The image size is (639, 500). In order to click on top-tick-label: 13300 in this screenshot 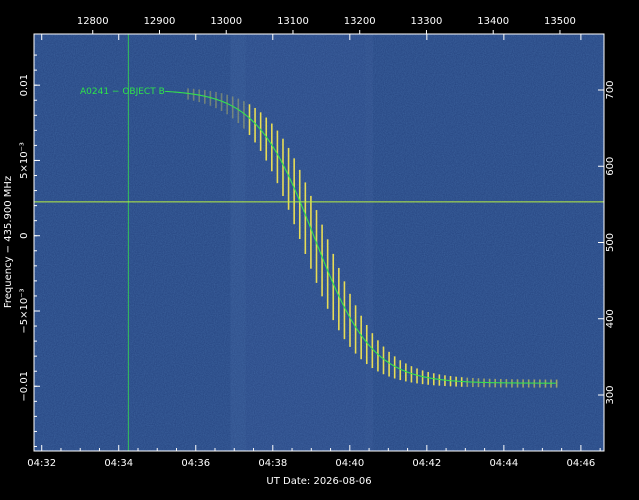, I will do `click(427, 21)`.